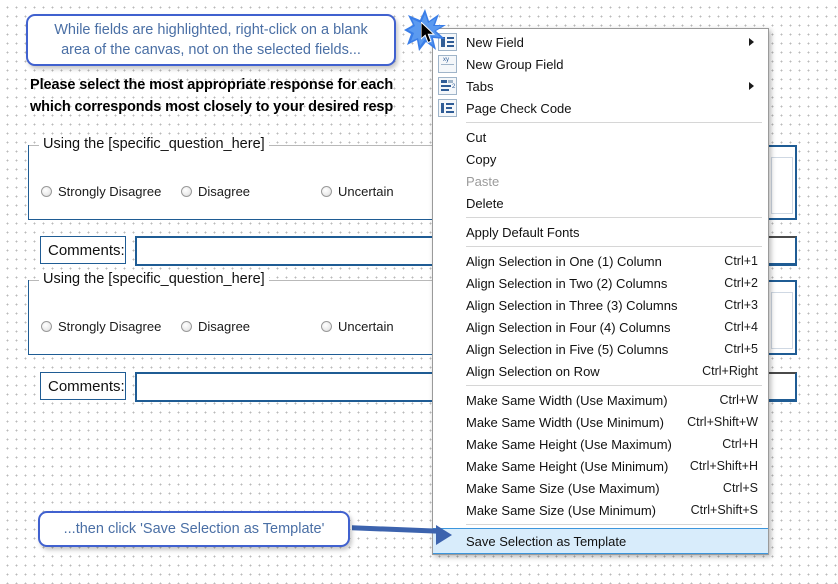  Describe the element at coordinates (722, 422) in the screenshot. I see `menu-item-shortcut: Ctrl+Shift+W` at that location.